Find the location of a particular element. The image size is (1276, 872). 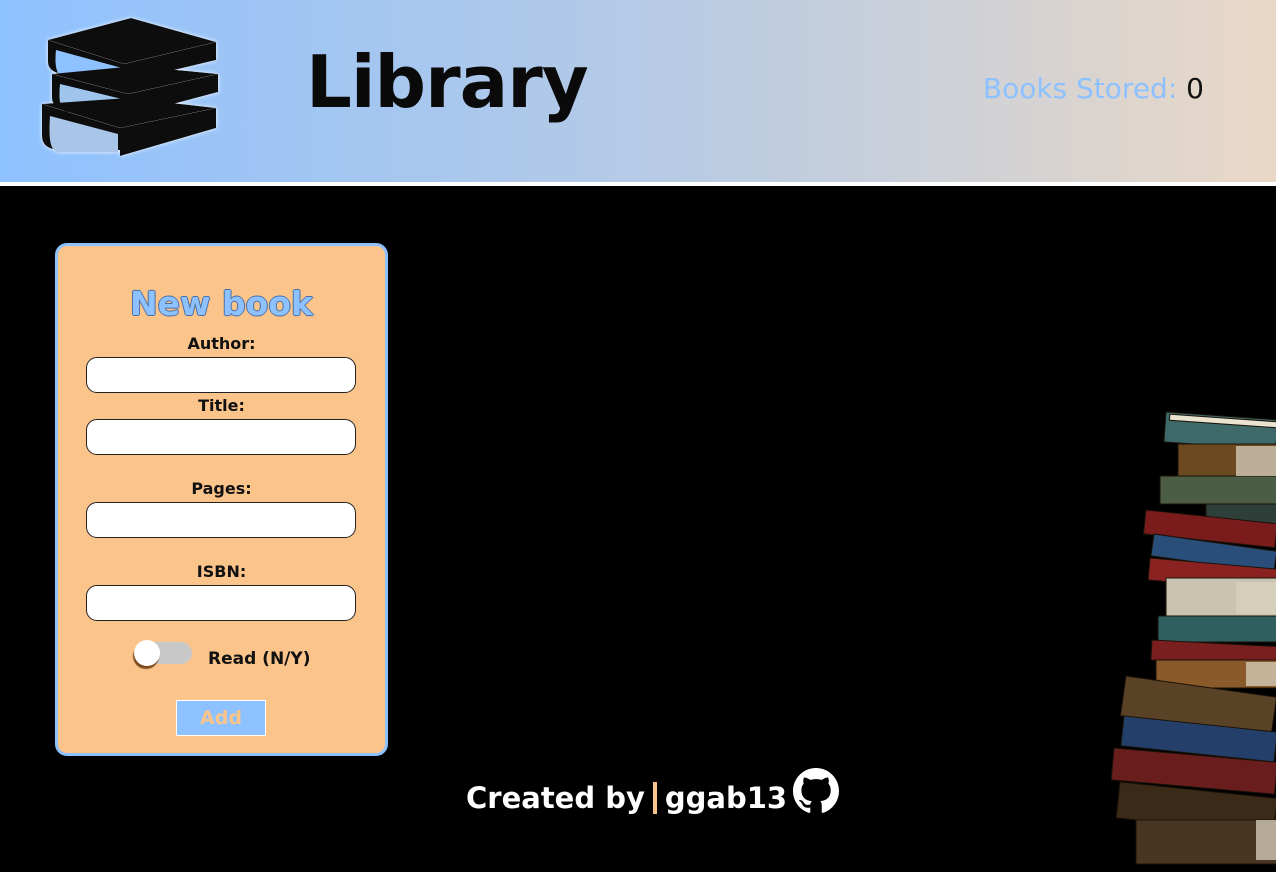

isbn-label: ISBN: is located at coordinates (221, 571).